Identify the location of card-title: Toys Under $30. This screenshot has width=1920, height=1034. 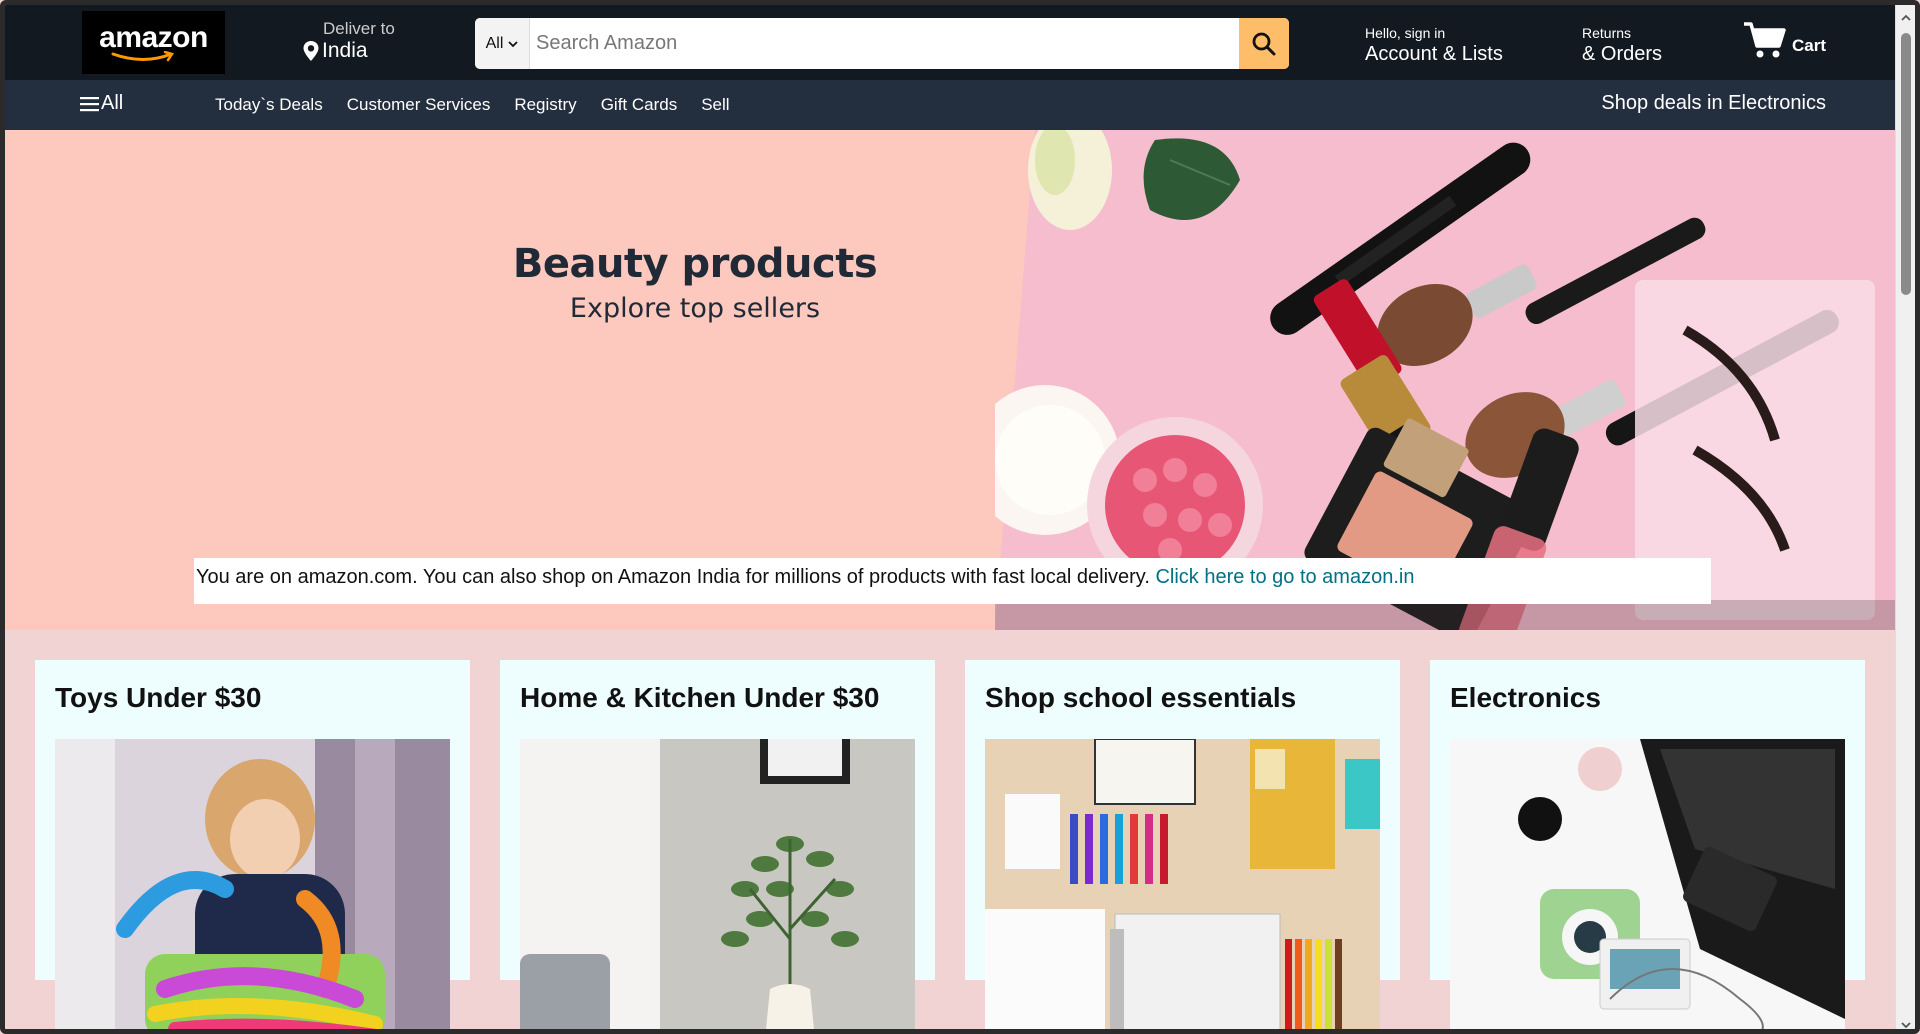
(158, 697).